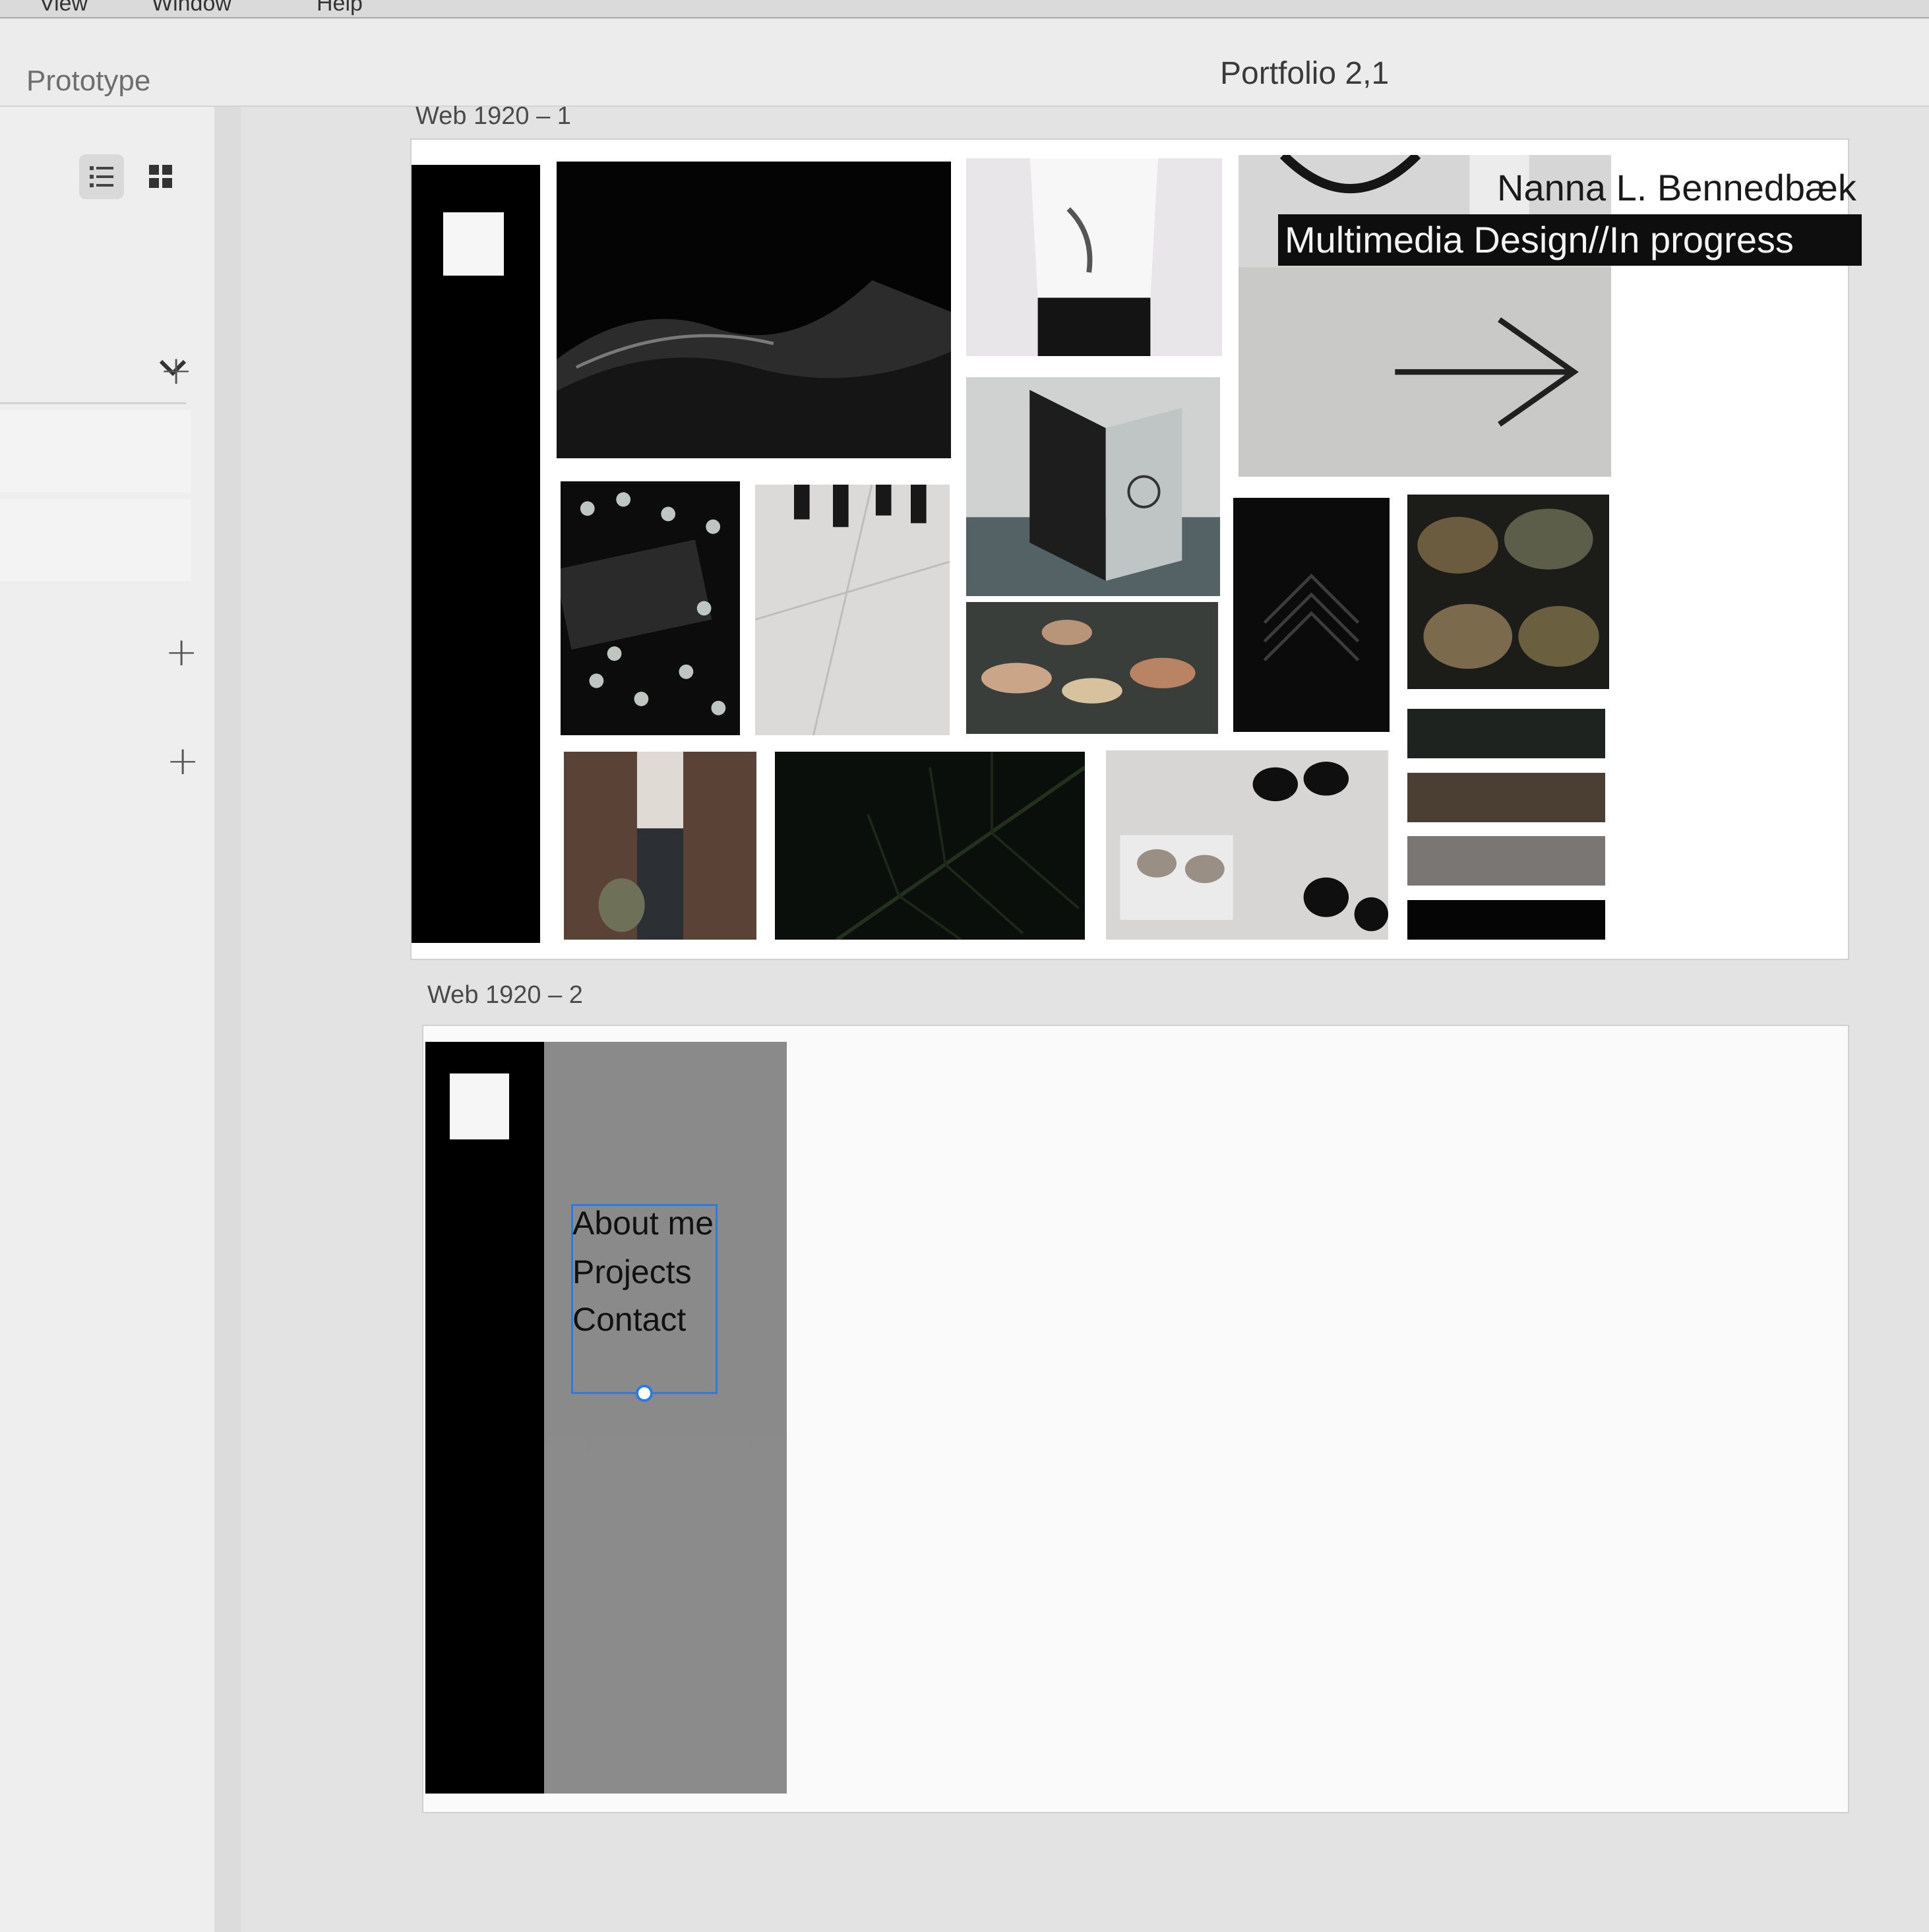 The height and width of the screenshot is (1932, 1929). I want to click on image-mushrooms, so click(1092, 668).